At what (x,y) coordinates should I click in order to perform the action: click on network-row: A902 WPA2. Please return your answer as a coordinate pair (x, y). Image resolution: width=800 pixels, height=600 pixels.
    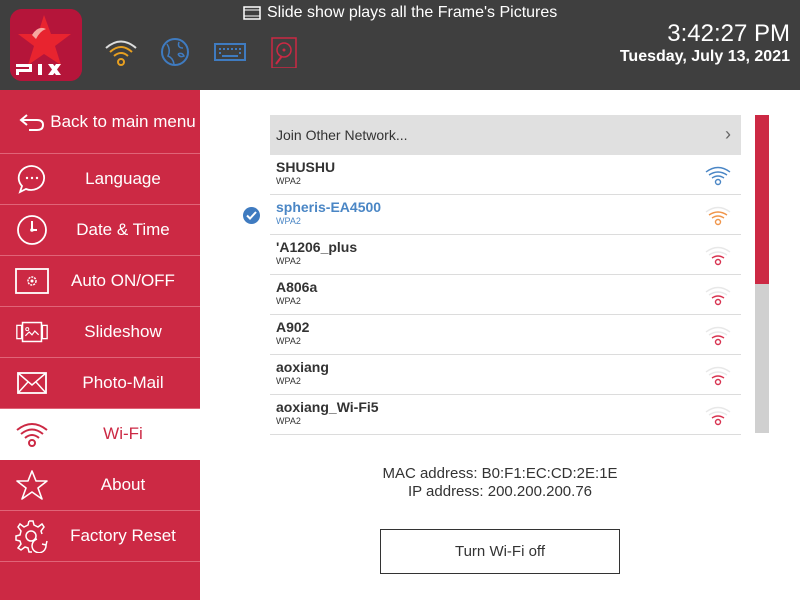
    Looking at the image, I should click on (505, 335).